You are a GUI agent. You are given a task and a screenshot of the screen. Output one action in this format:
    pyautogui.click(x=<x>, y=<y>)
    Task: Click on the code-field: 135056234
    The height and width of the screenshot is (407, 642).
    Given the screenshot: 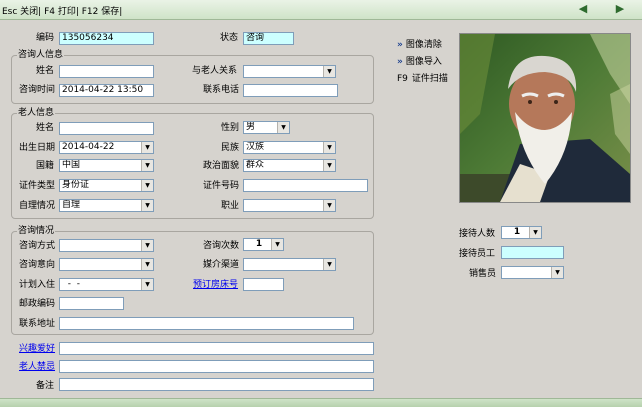 What is the action you would take?
    pyautogui.click(x=106, y=38)
    